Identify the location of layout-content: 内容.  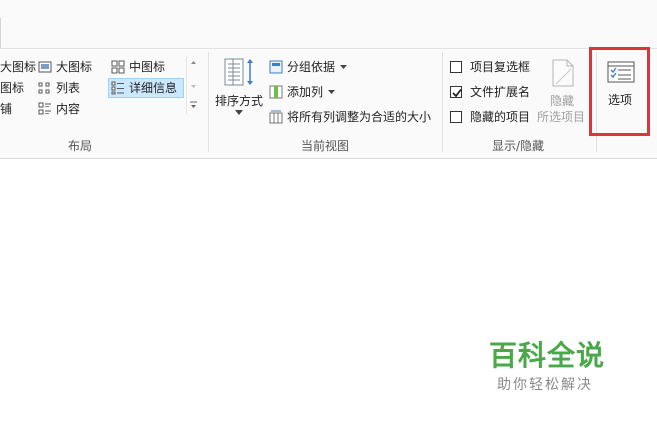
(59, 109).